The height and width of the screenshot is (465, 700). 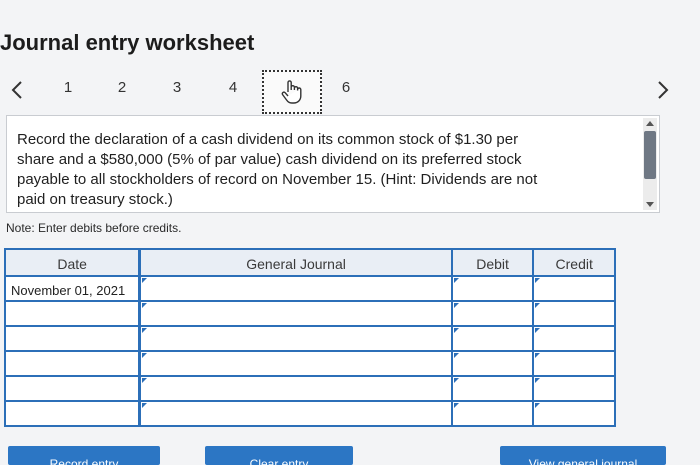 I want to click on hand-pointer-icon, so click(x=291, y=92).